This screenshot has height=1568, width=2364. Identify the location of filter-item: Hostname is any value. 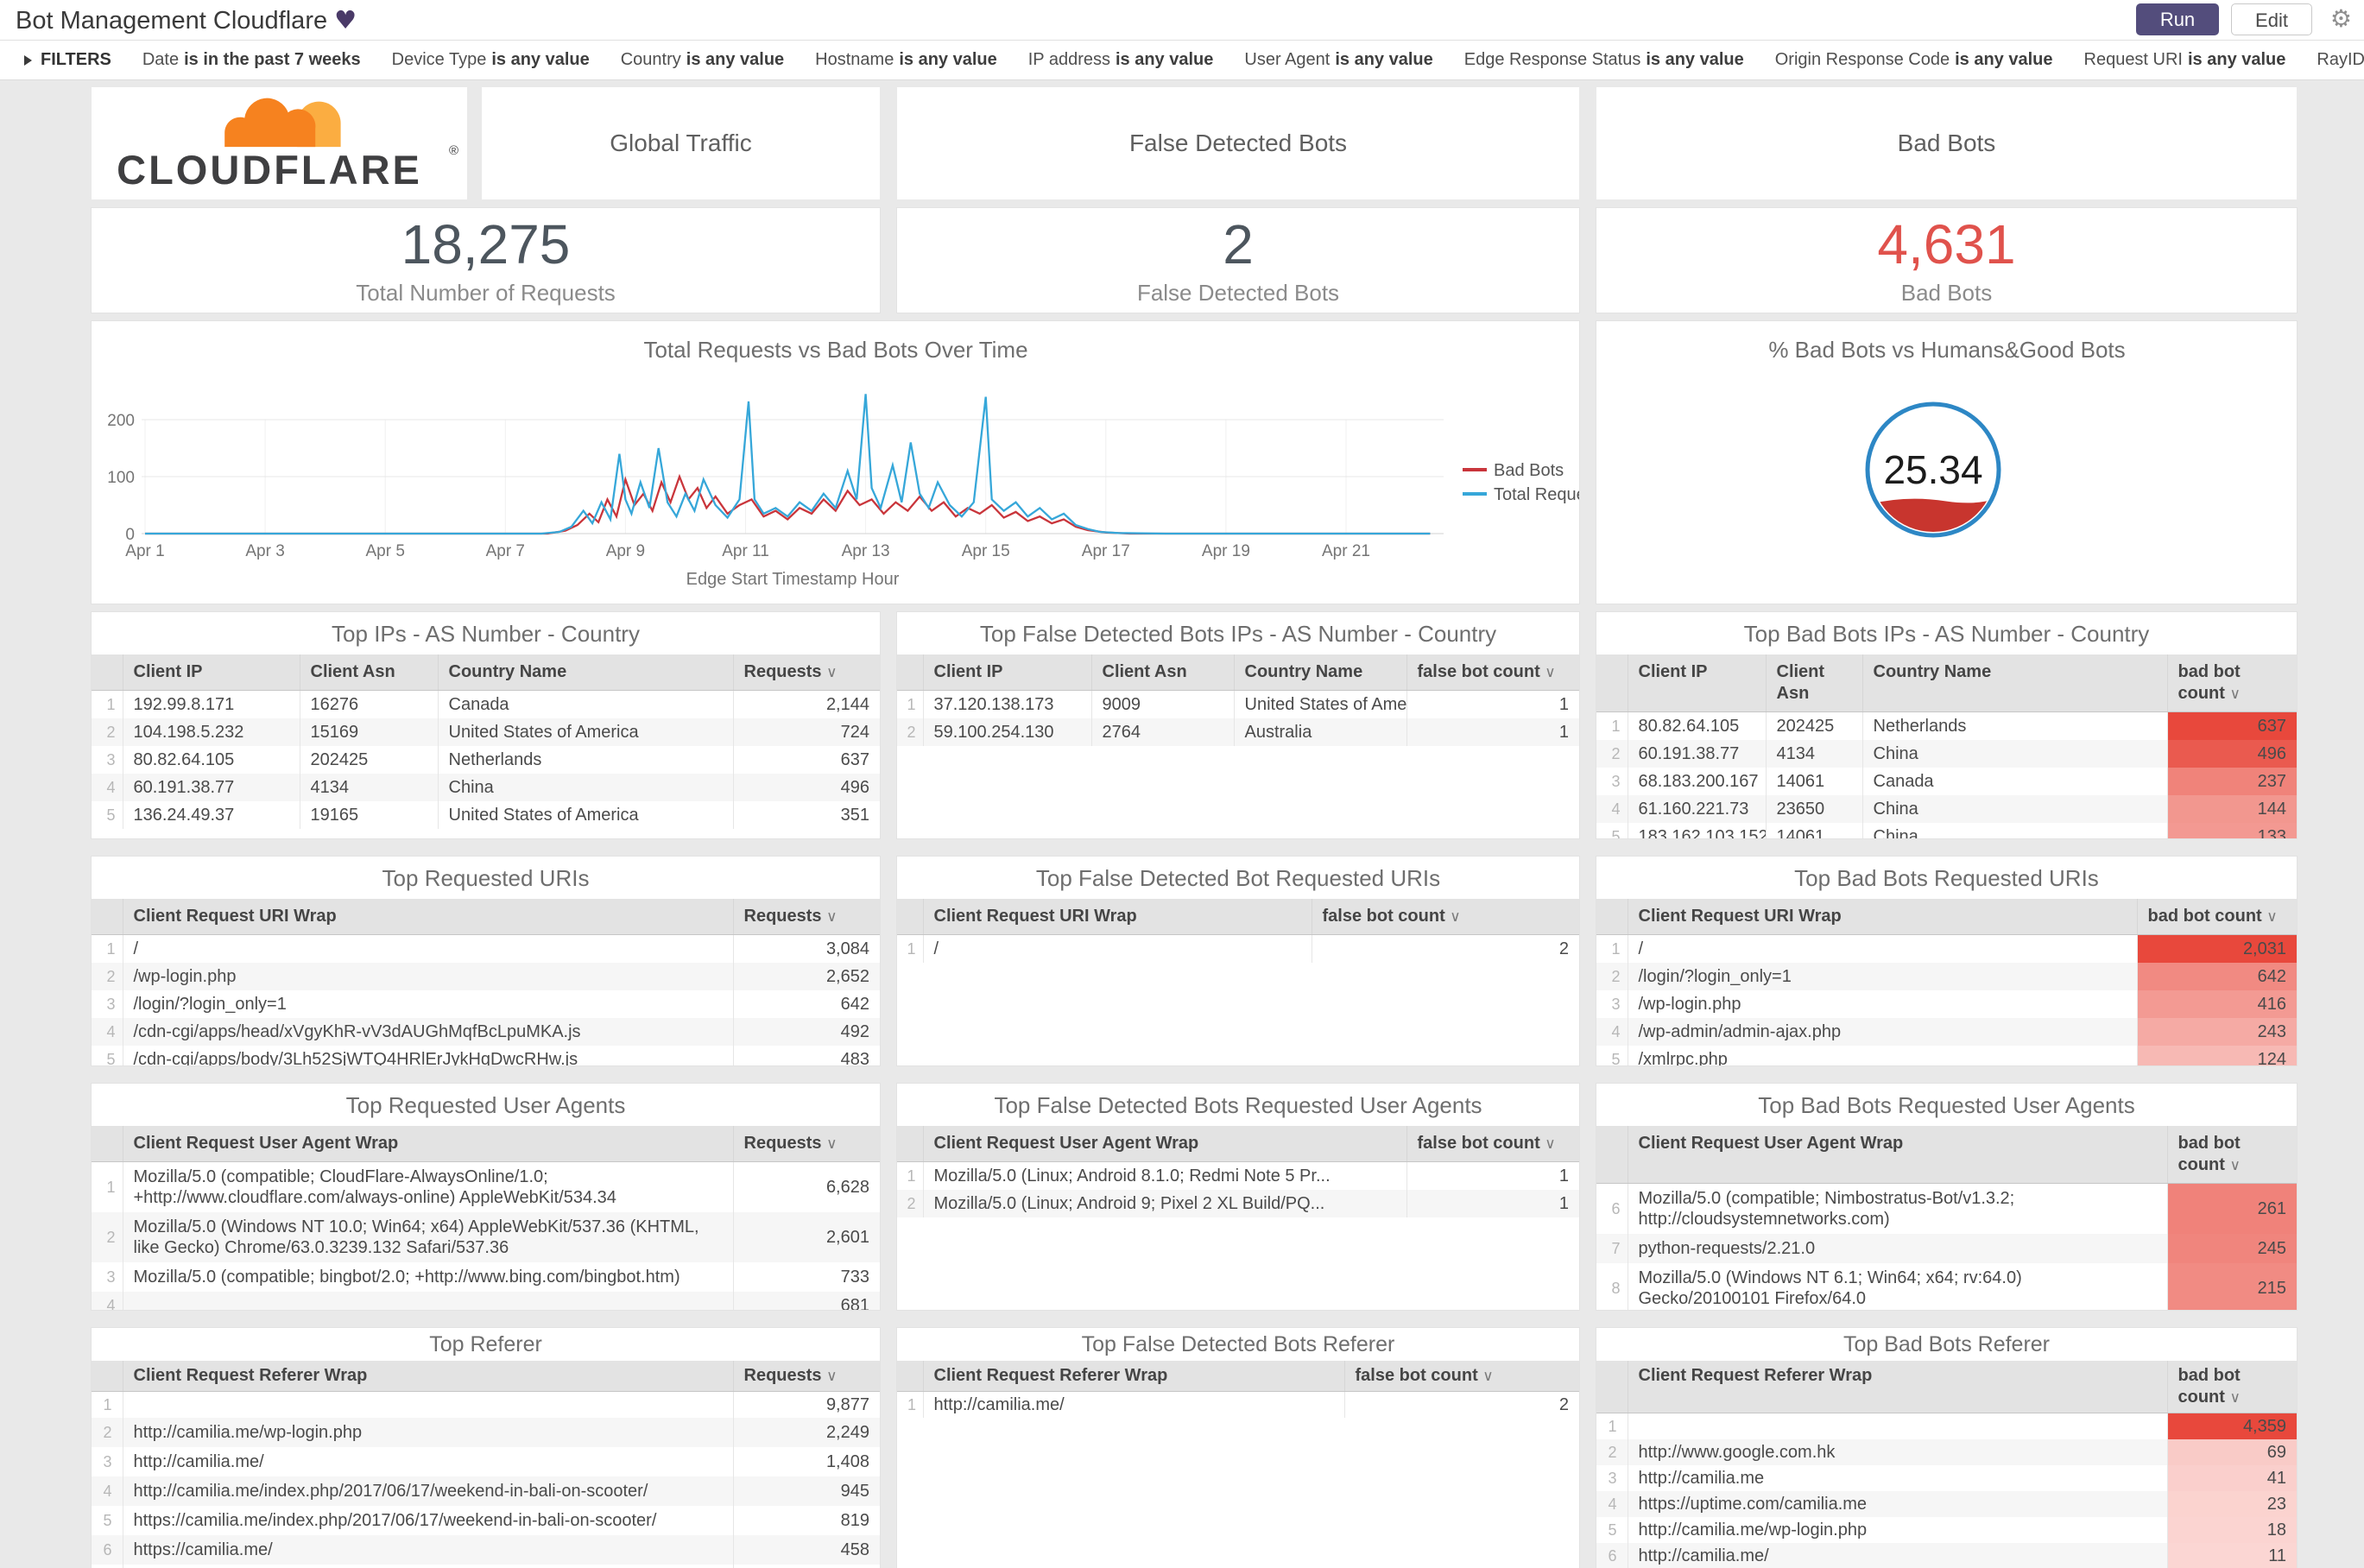
(906, 60).